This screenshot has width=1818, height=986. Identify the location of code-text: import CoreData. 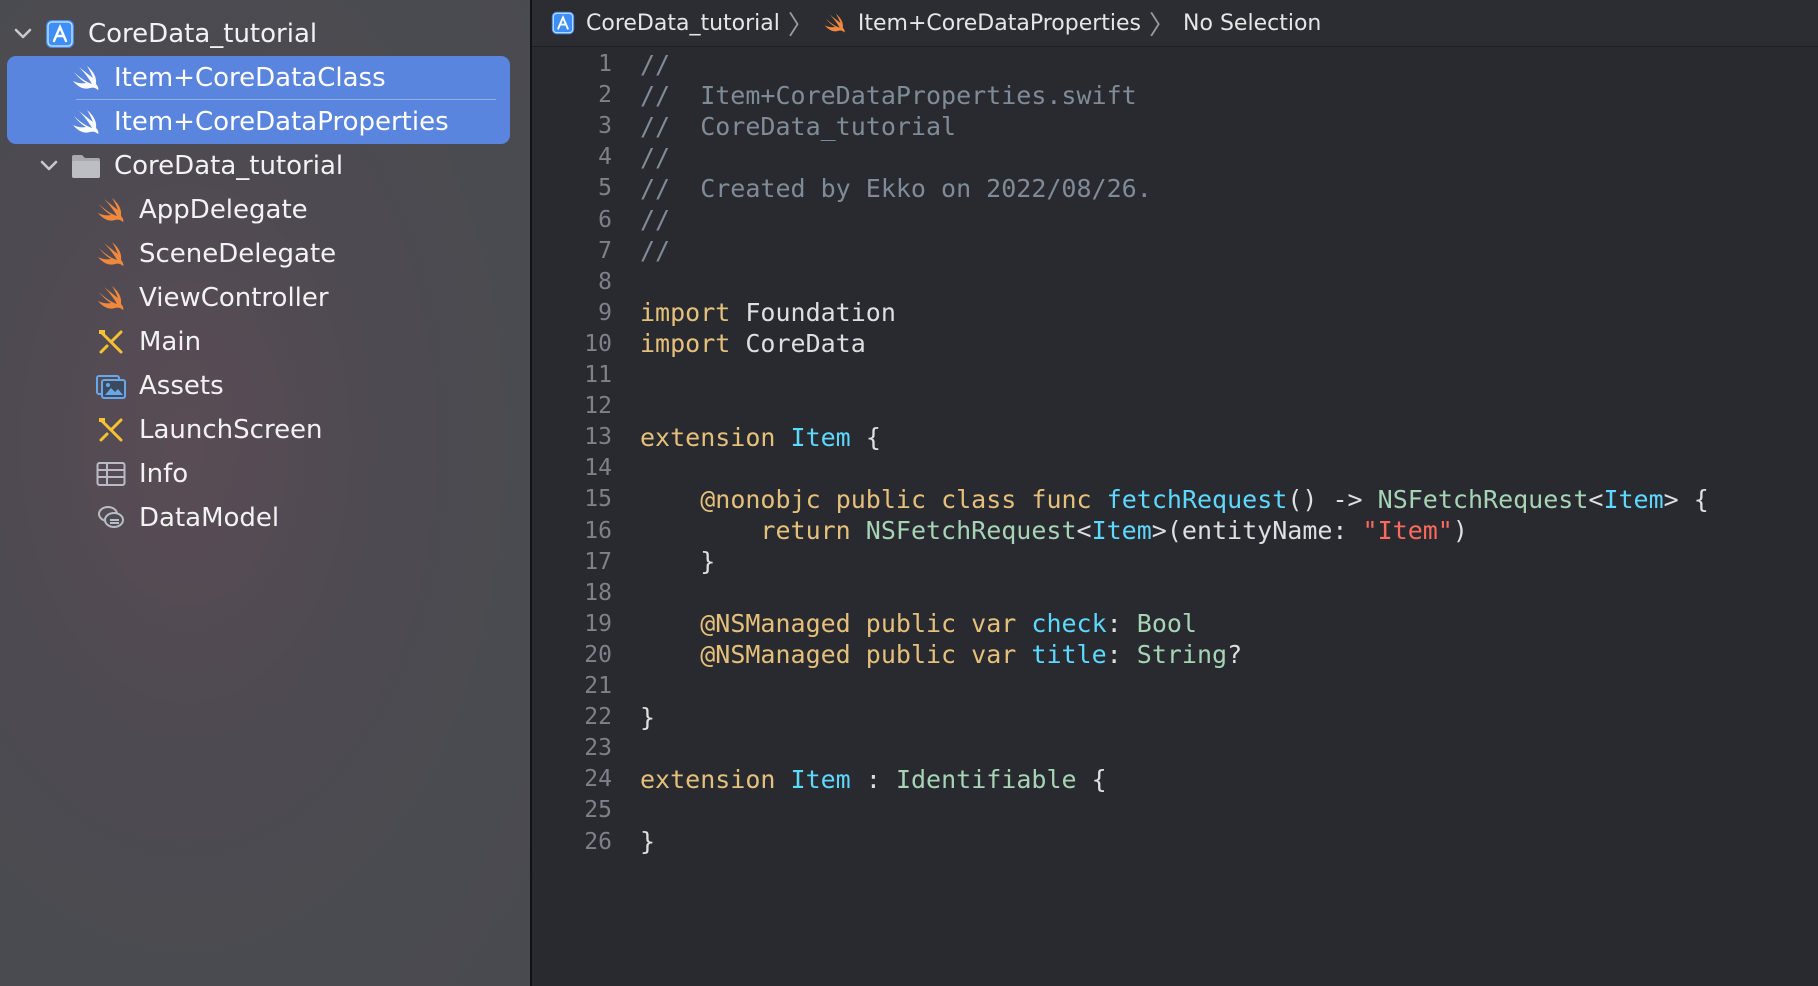
(753, 344).